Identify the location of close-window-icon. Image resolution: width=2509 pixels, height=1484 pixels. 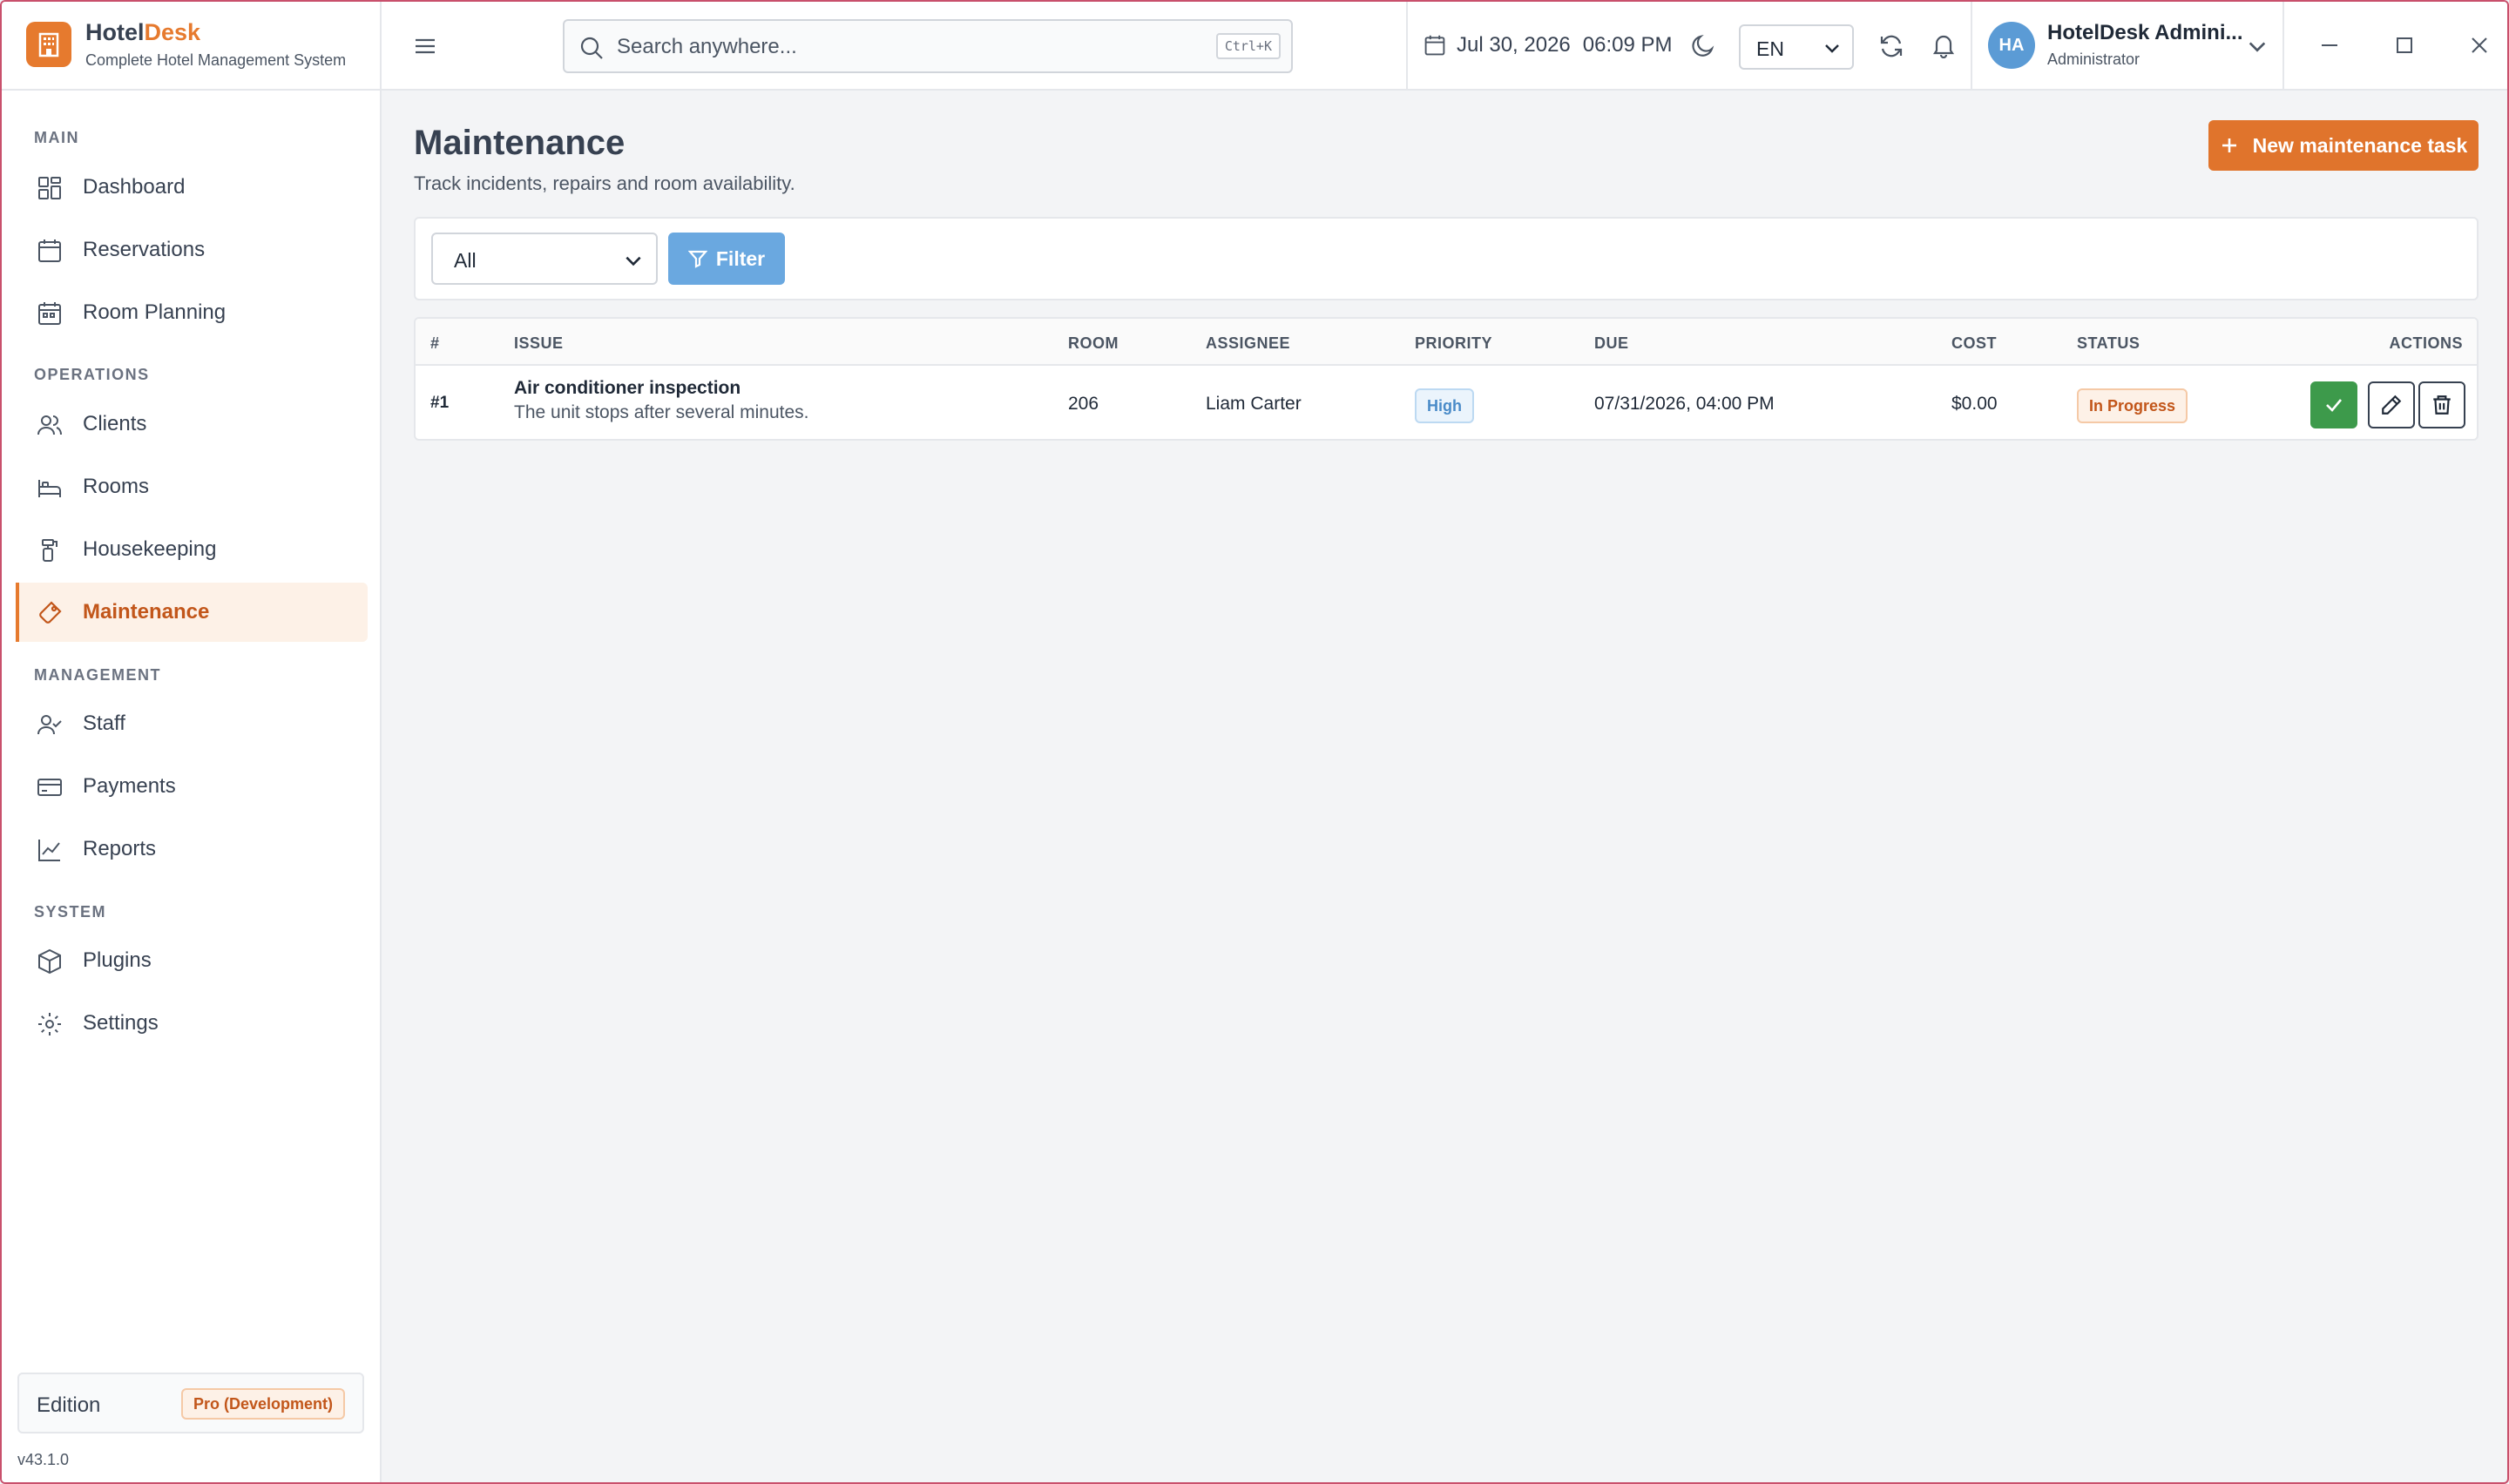
(2479, 45).